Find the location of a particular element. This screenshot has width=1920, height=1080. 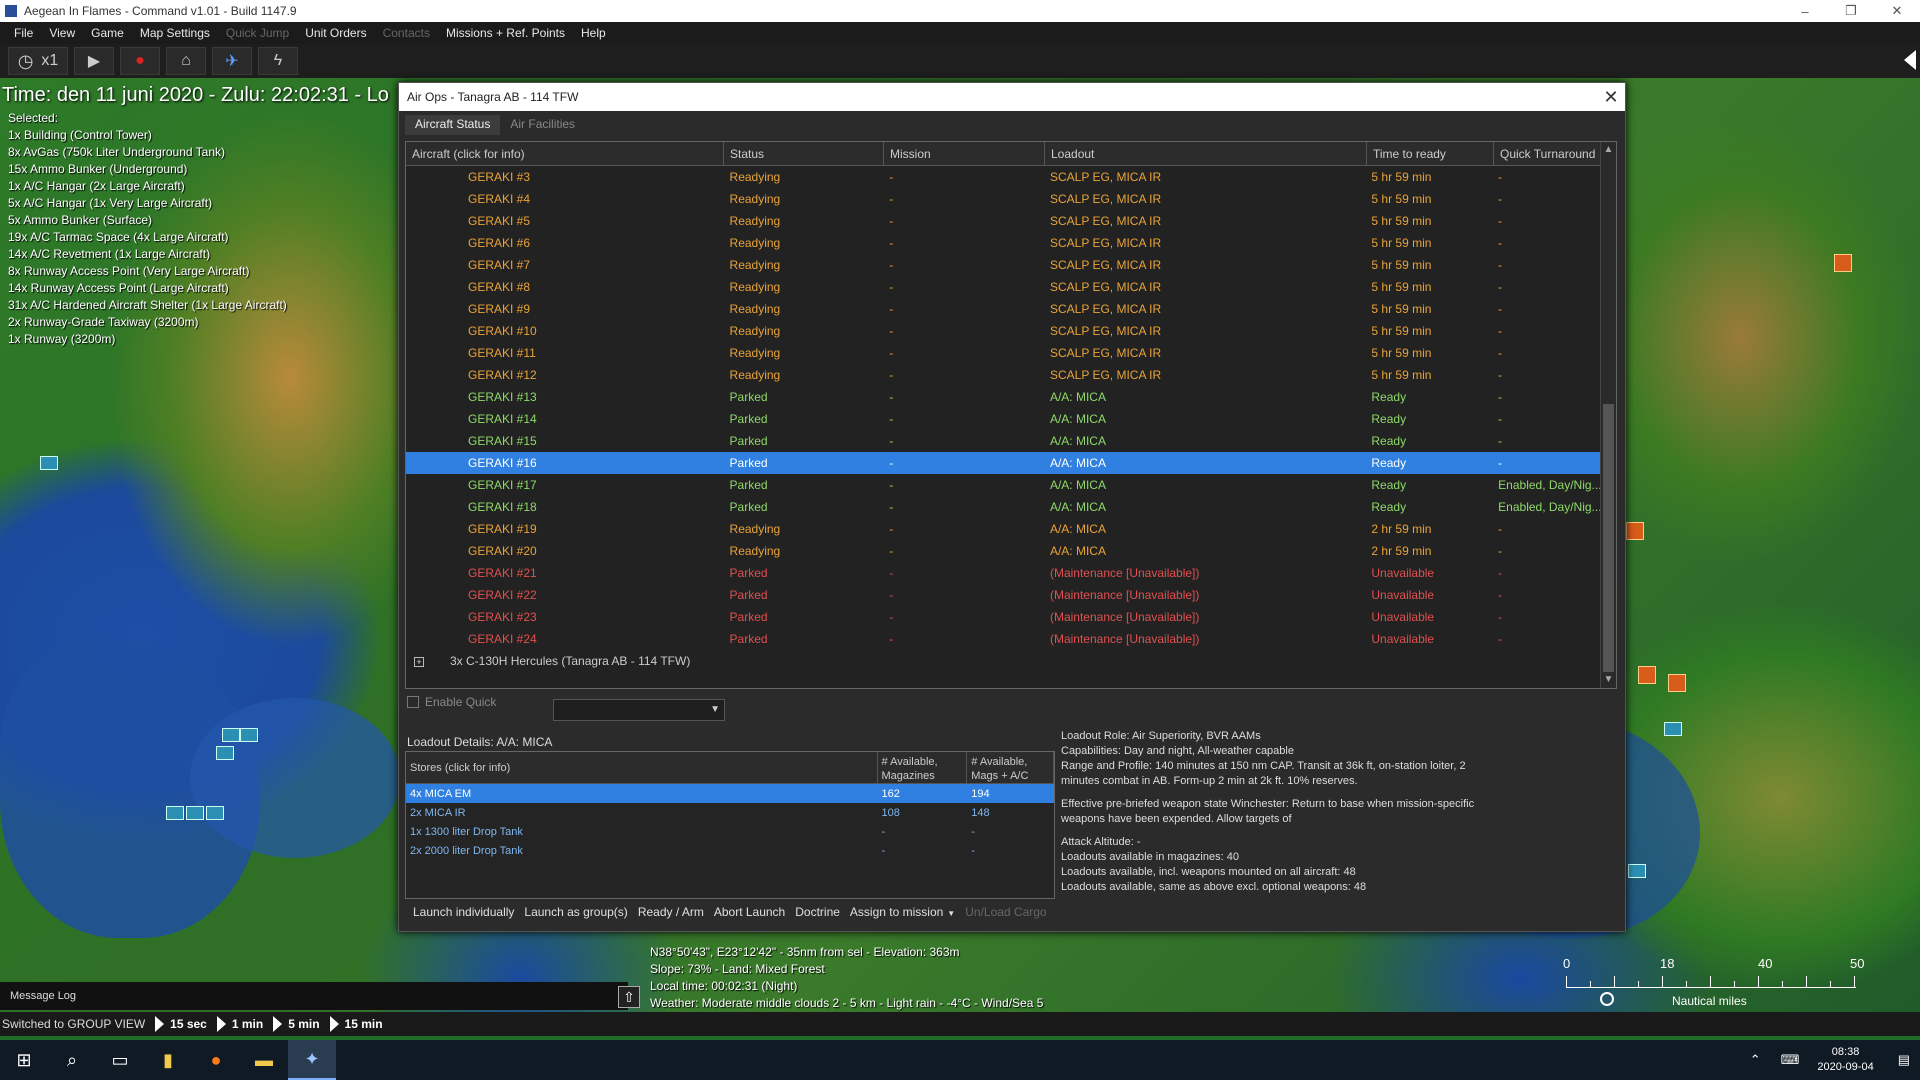

menu-view: View is located at coordinates (62, 33).